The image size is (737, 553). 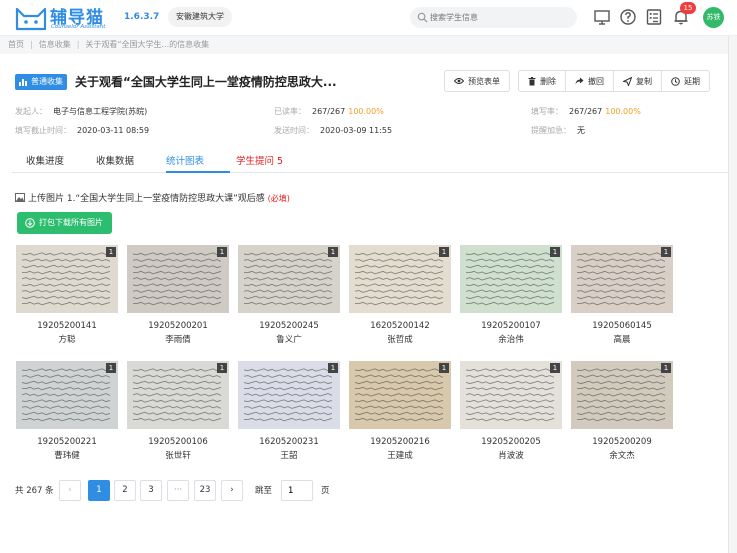 I want to click on breadcrumb-home: 首页, so click(x=16, y=44).